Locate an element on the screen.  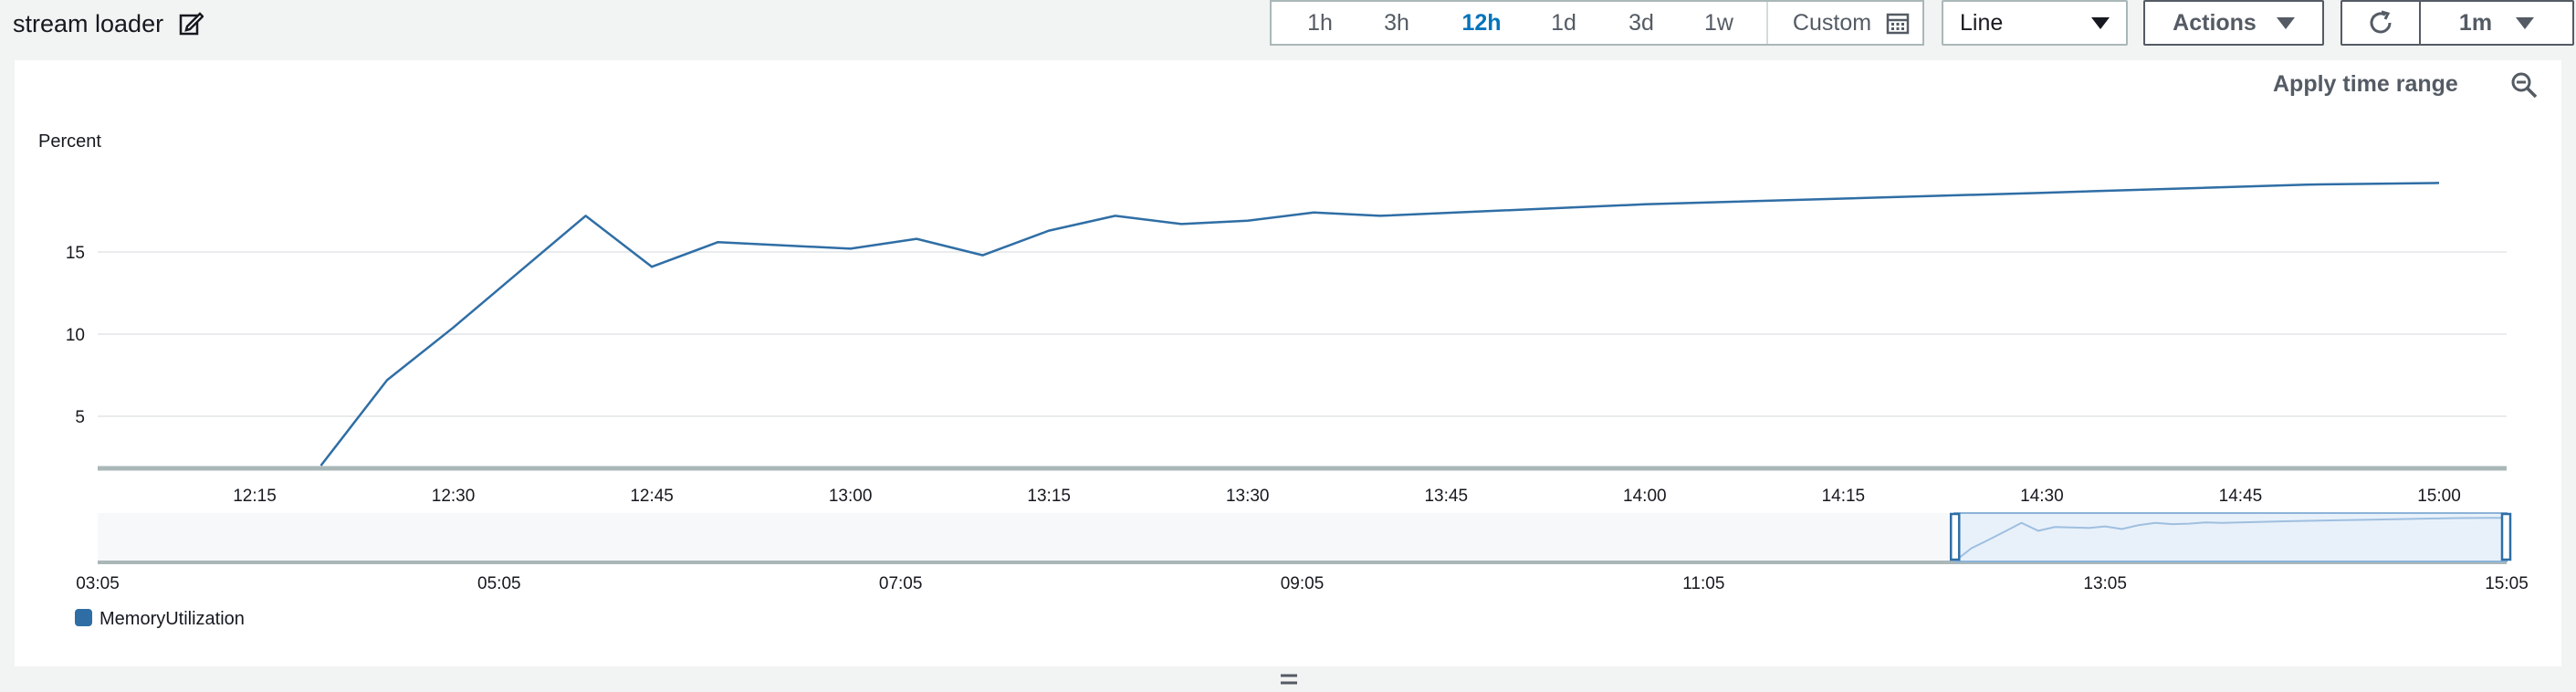
x-tick-label: 12:15 is located at coordinates (255, 497).